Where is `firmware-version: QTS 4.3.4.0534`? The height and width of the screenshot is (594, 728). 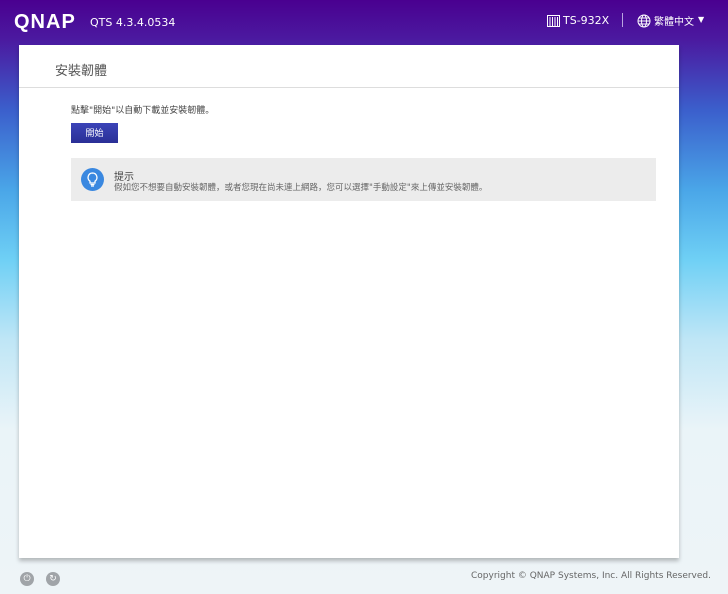 firmware-version: QTS 4.3.4.0534 is located at coordinates (133, 22).